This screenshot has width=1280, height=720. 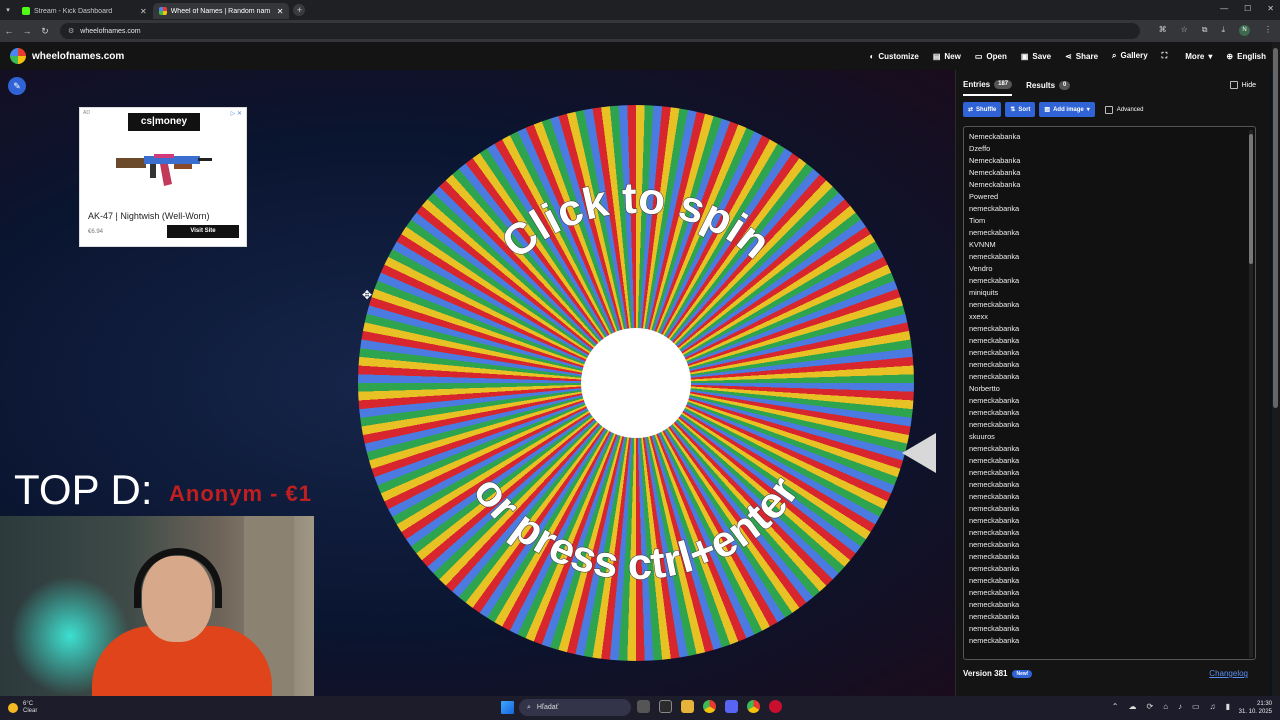 I want to click on kick-favicon-icon, so click(x=26, y=11).